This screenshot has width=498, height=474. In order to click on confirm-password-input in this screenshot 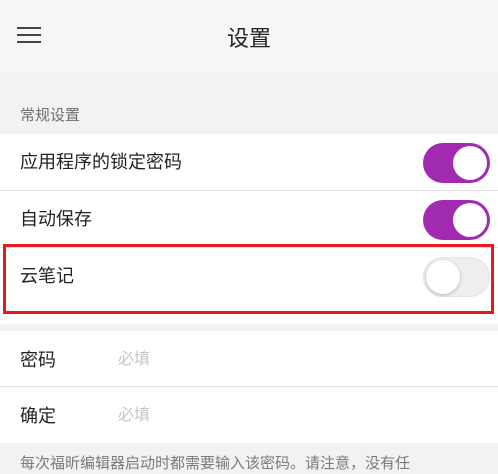, I will do `click(298, 414)`.